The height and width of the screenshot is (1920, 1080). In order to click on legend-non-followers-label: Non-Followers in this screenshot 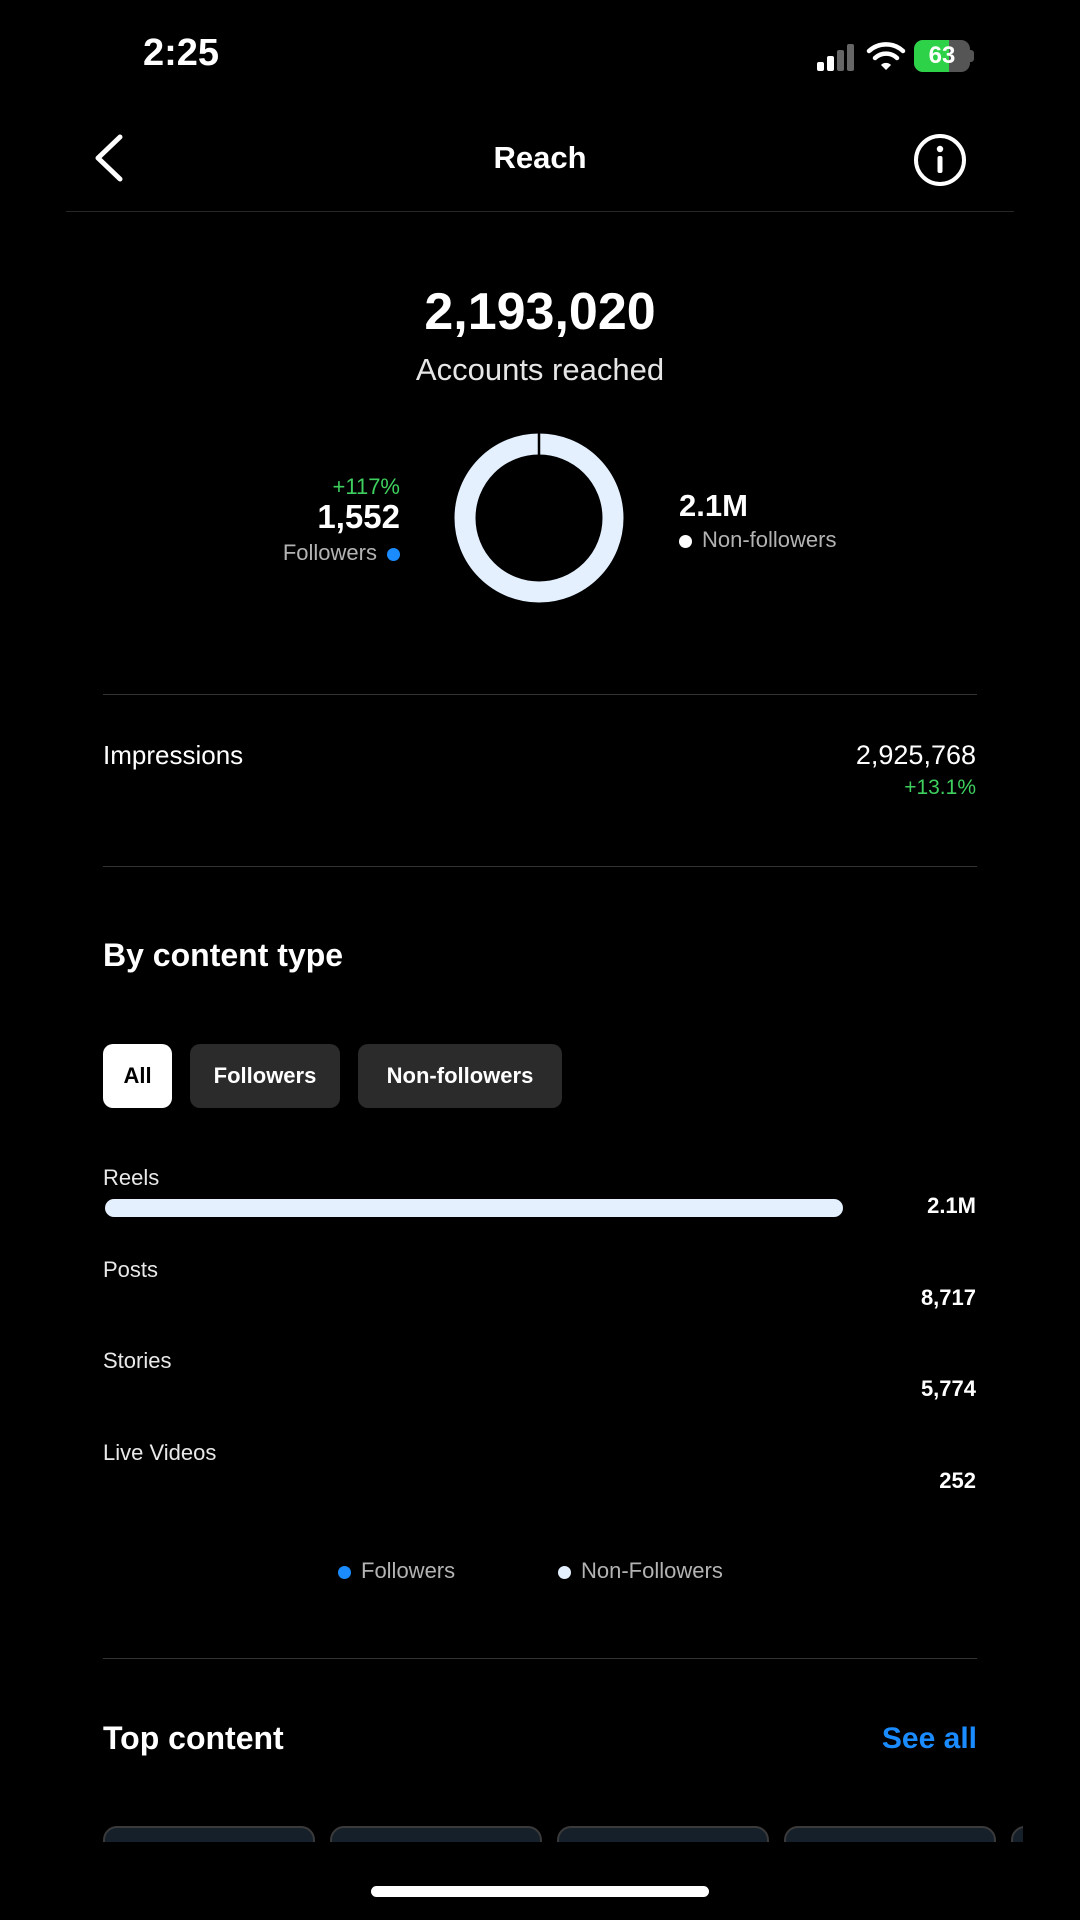, I will do `click(652, 1570)`.